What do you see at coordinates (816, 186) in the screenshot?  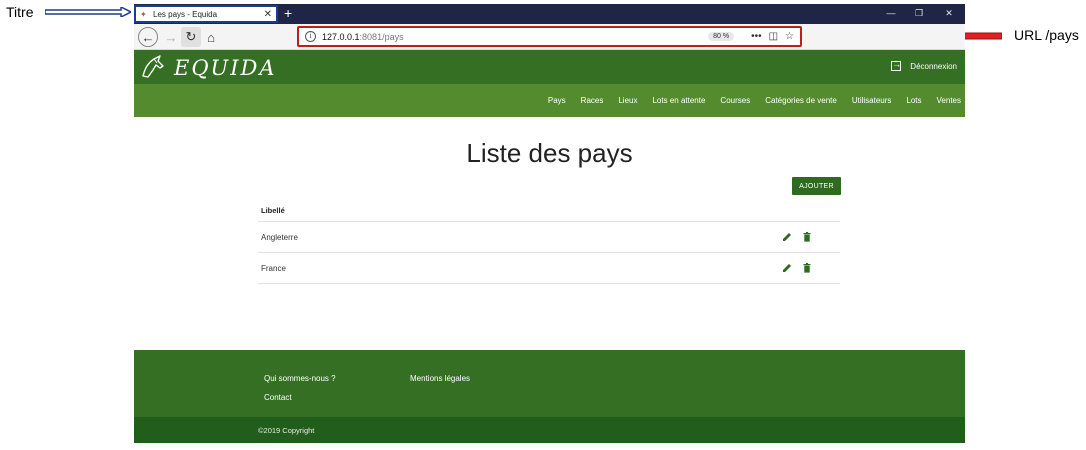 I see `add-button: AJOUTER` at bounding box center [816, 186].